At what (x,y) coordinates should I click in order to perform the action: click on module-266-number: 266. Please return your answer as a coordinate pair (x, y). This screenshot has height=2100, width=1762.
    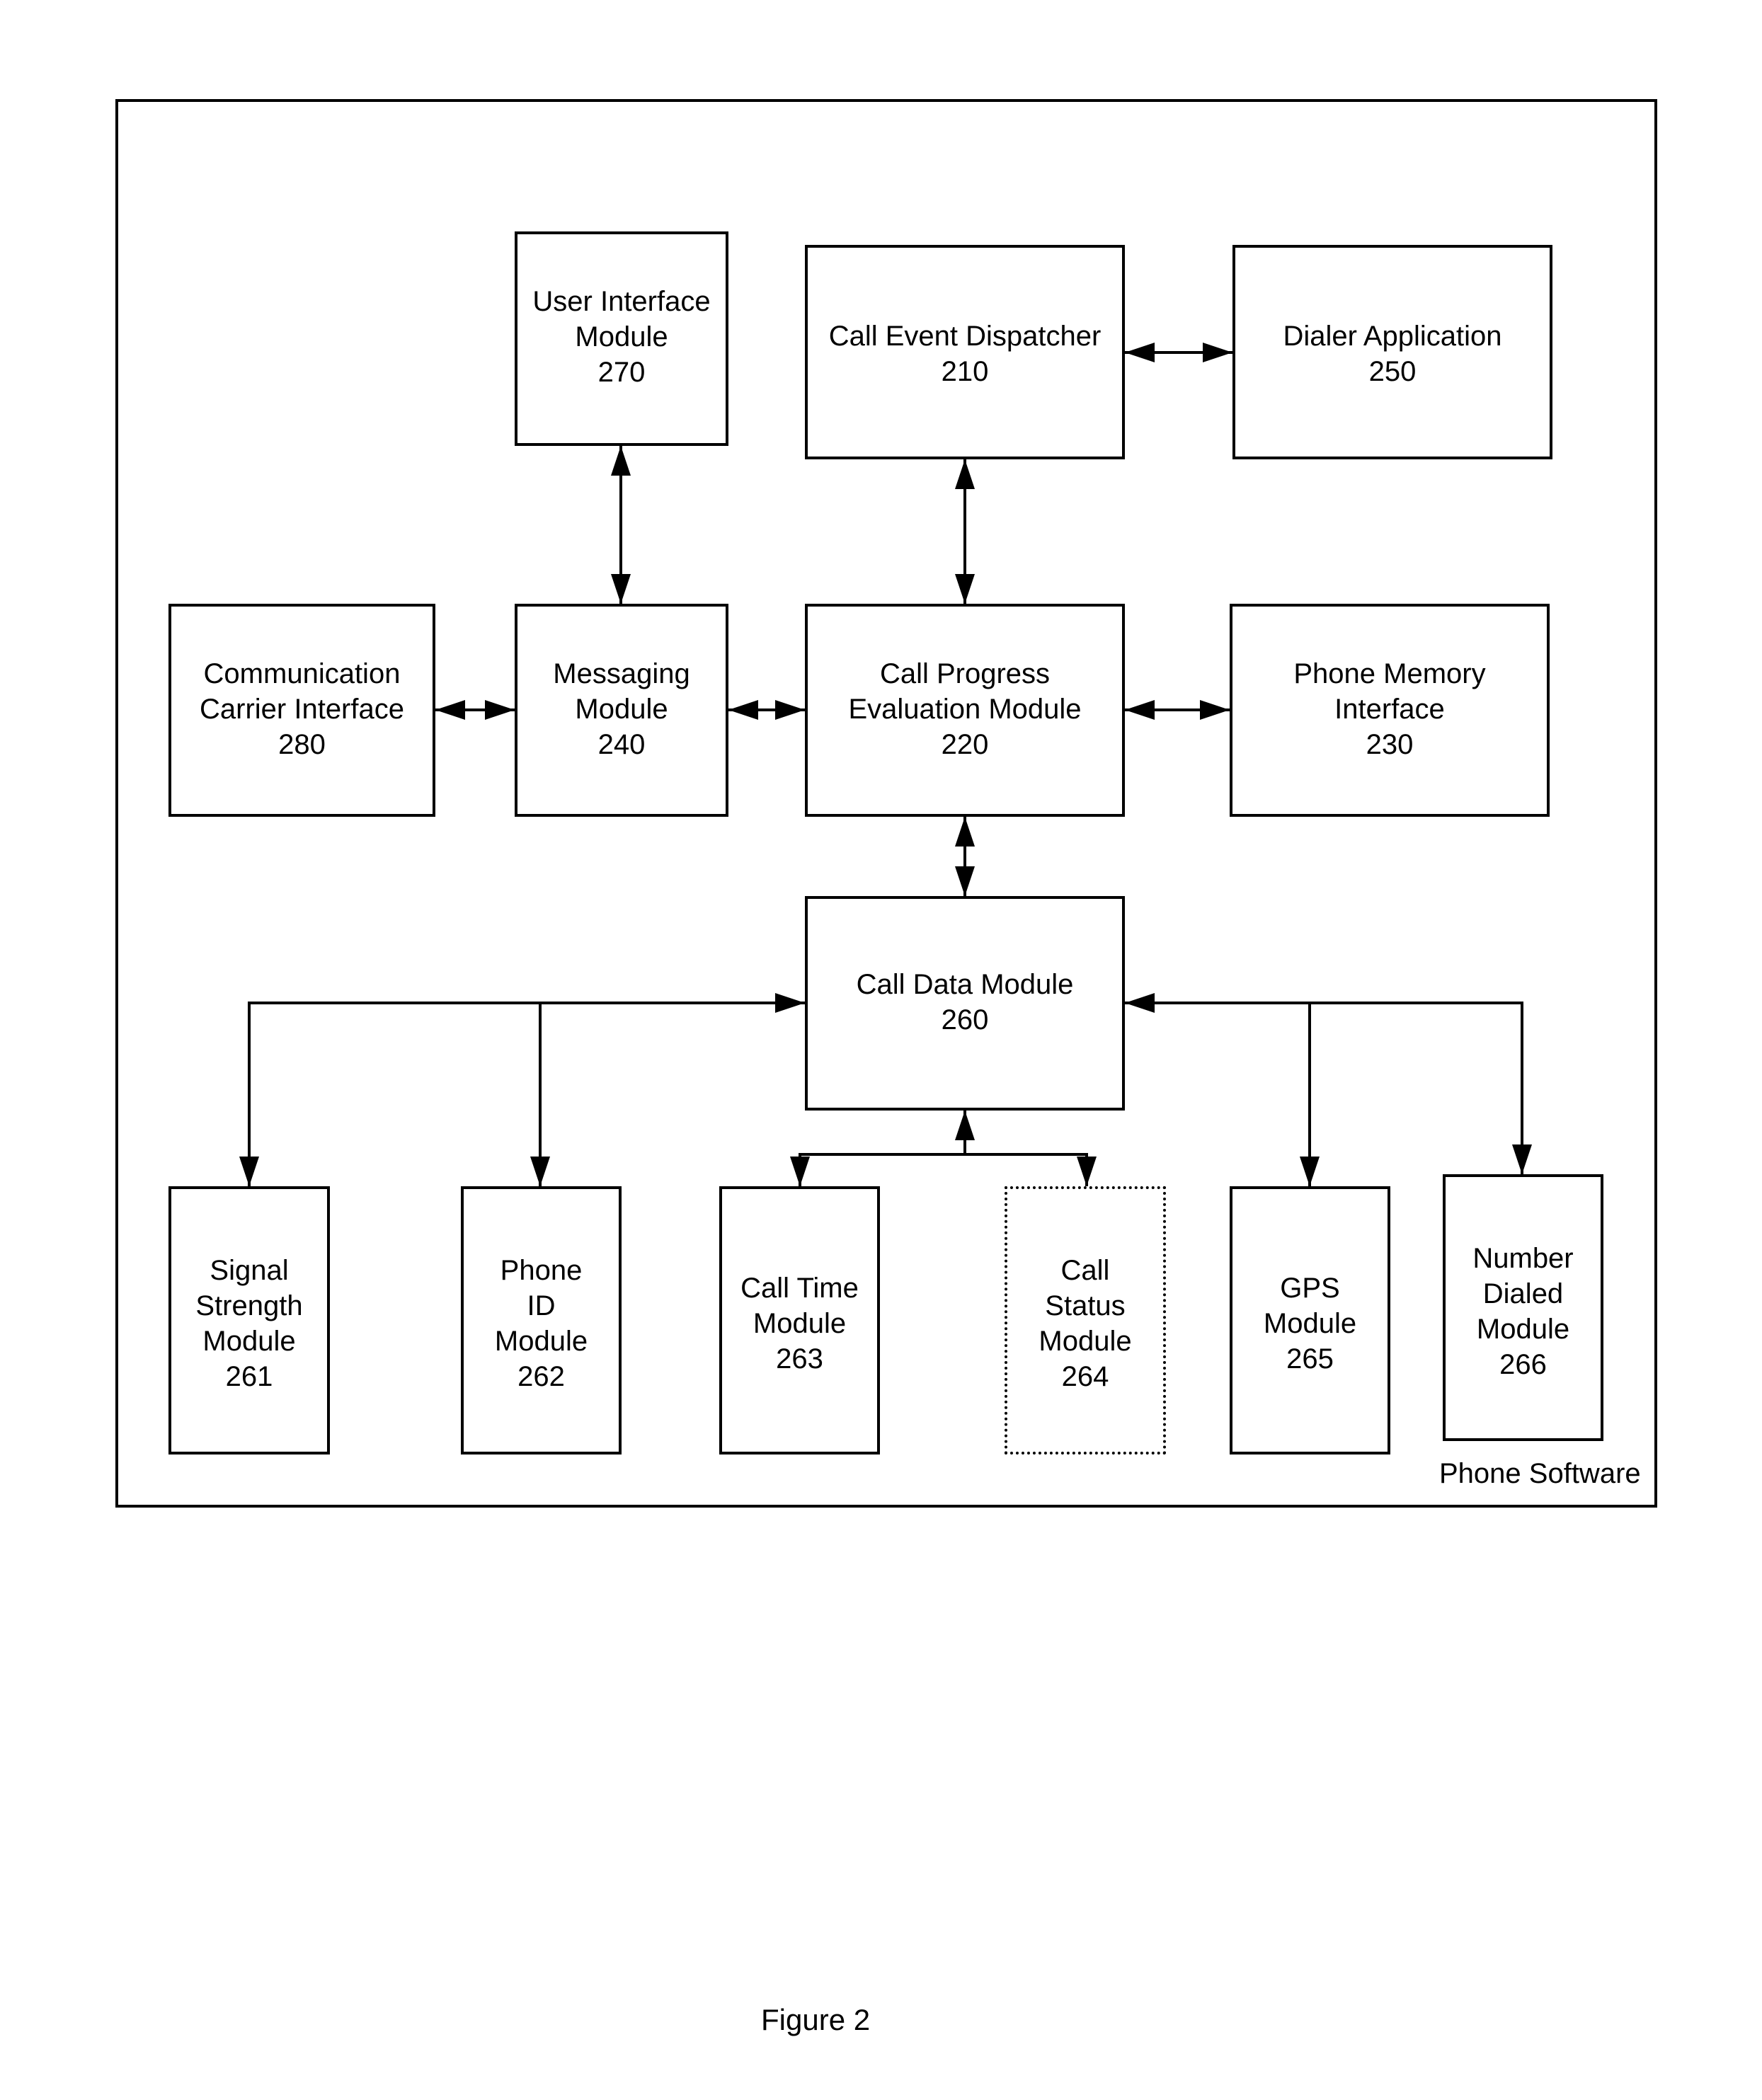
    Looking at the image, I should click on (1523, 1364).